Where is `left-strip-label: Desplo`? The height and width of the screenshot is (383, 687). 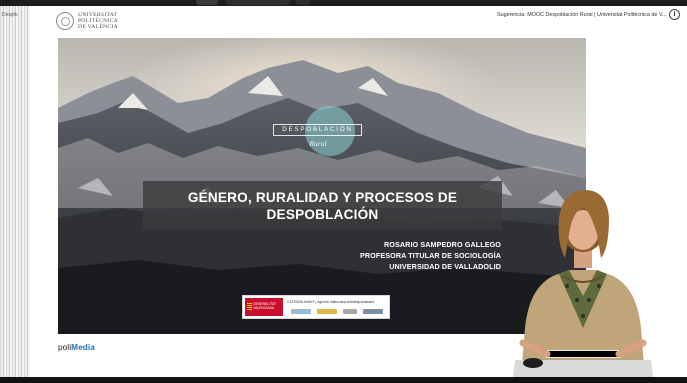
left-strip-label: Desplo is located at coordinates (10, 15).